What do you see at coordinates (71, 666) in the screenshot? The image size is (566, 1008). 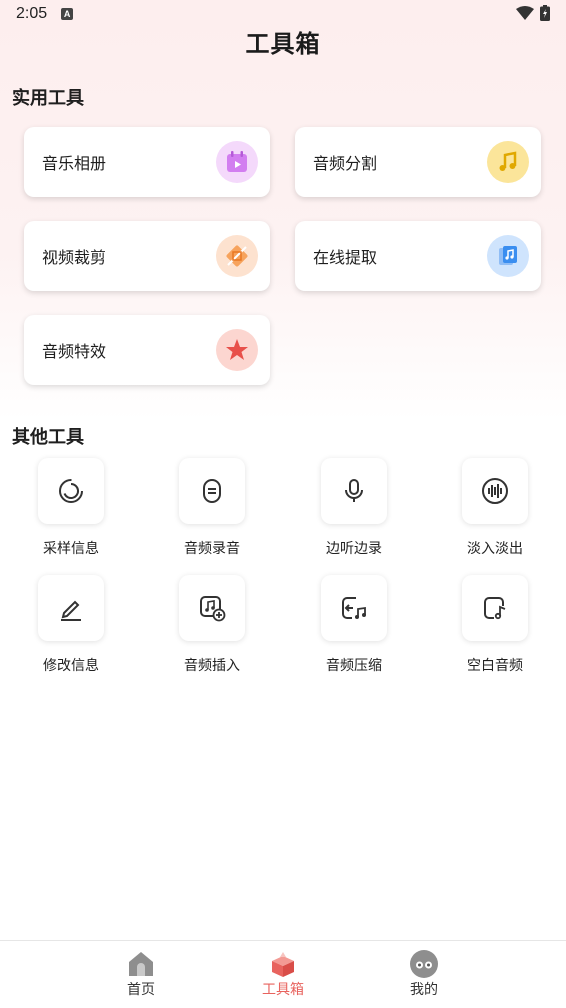 I see `tool-label: 修改信息` at bounding box center [71, 666].